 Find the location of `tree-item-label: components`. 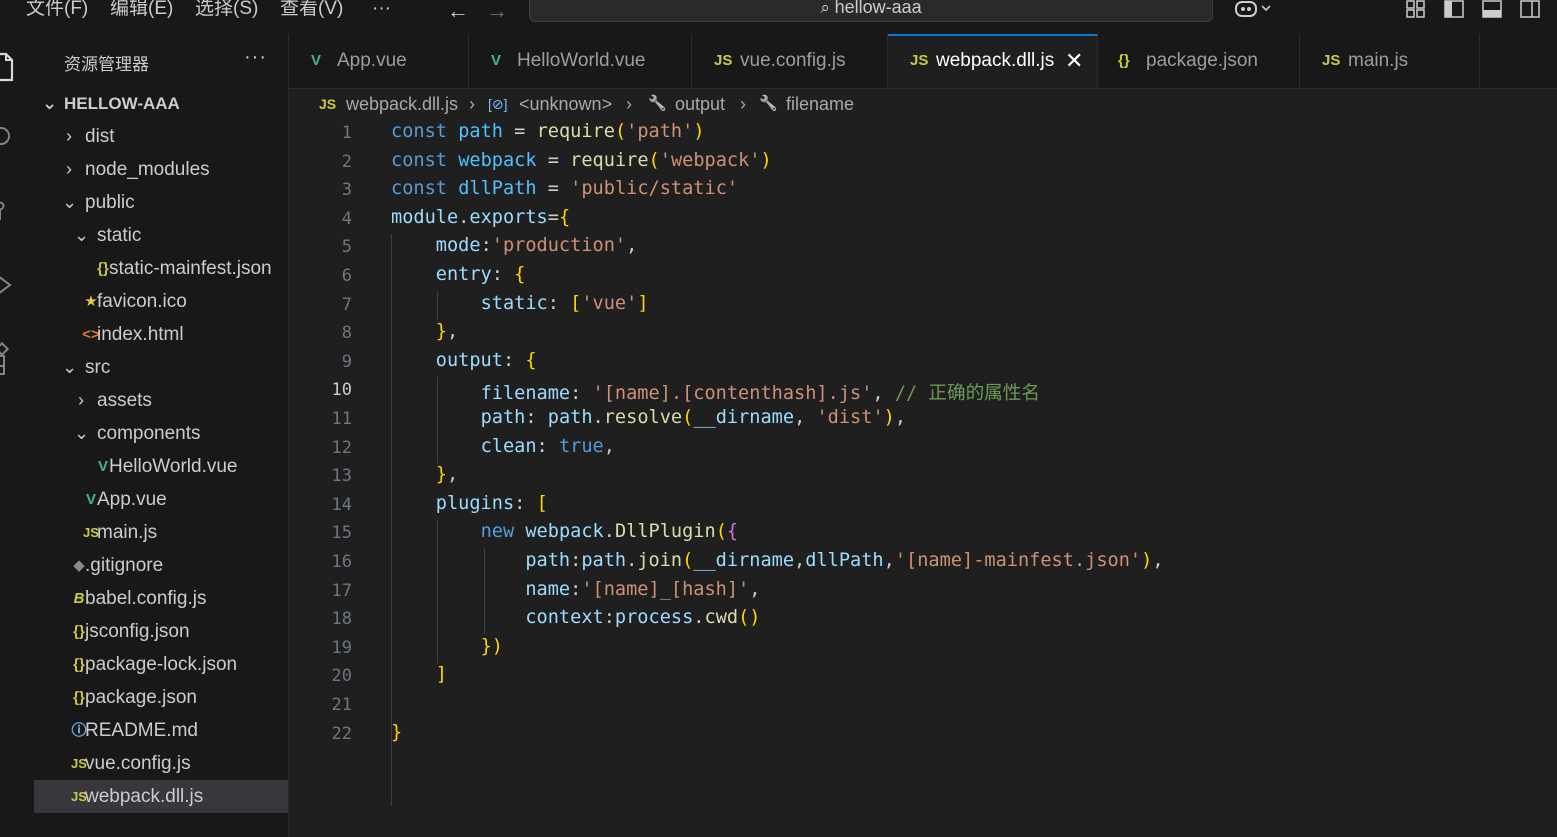

tree-item-label: components is located at coordinates (149, 433).